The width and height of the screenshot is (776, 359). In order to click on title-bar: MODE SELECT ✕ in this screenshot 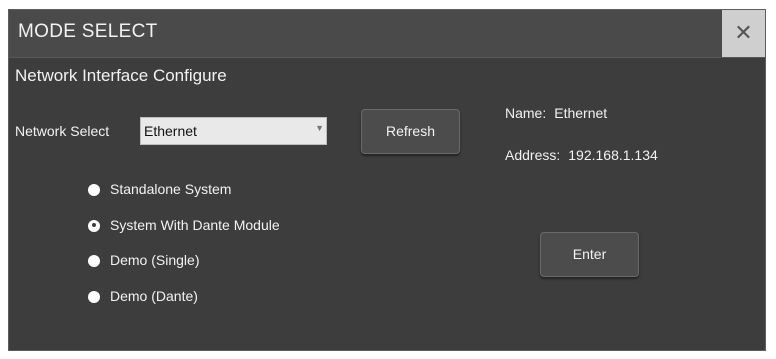, I will do `click(387, 34)`.